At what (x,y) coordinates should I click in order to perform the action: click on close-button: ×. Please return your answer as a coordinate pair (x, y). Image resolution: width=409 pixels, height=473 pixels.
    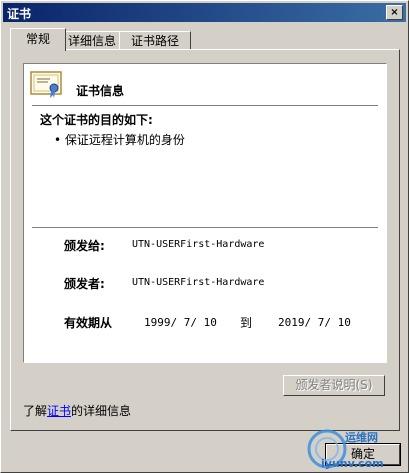
    Looking at the image, I should click on (394, 12).